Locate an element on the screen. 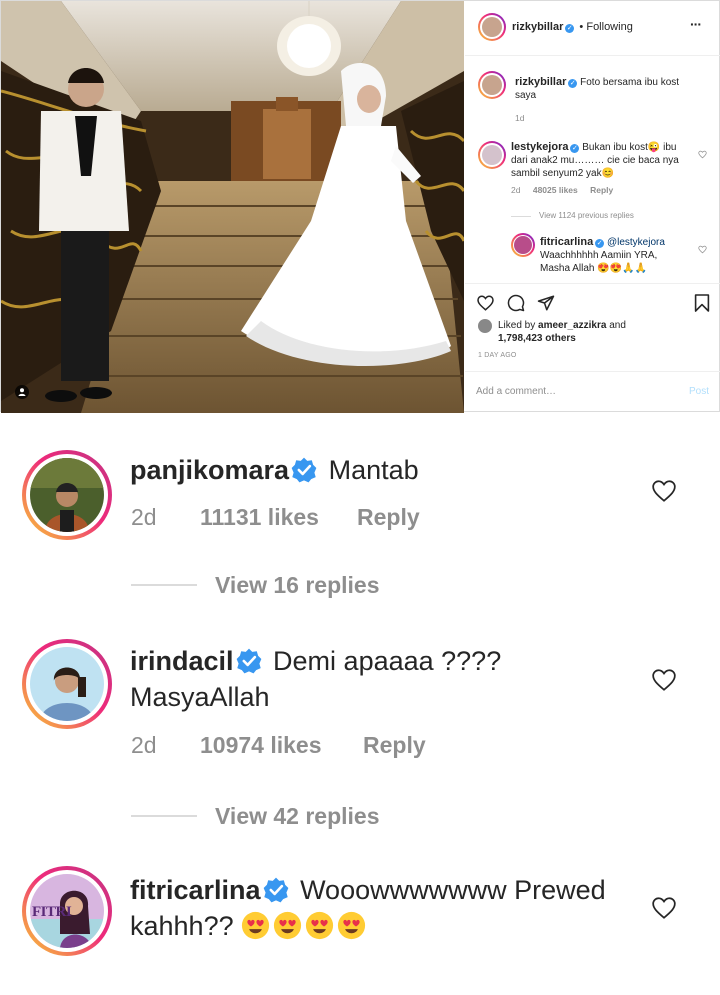  view-replies-link: View 16 replies is located at coordinates (297, 585).